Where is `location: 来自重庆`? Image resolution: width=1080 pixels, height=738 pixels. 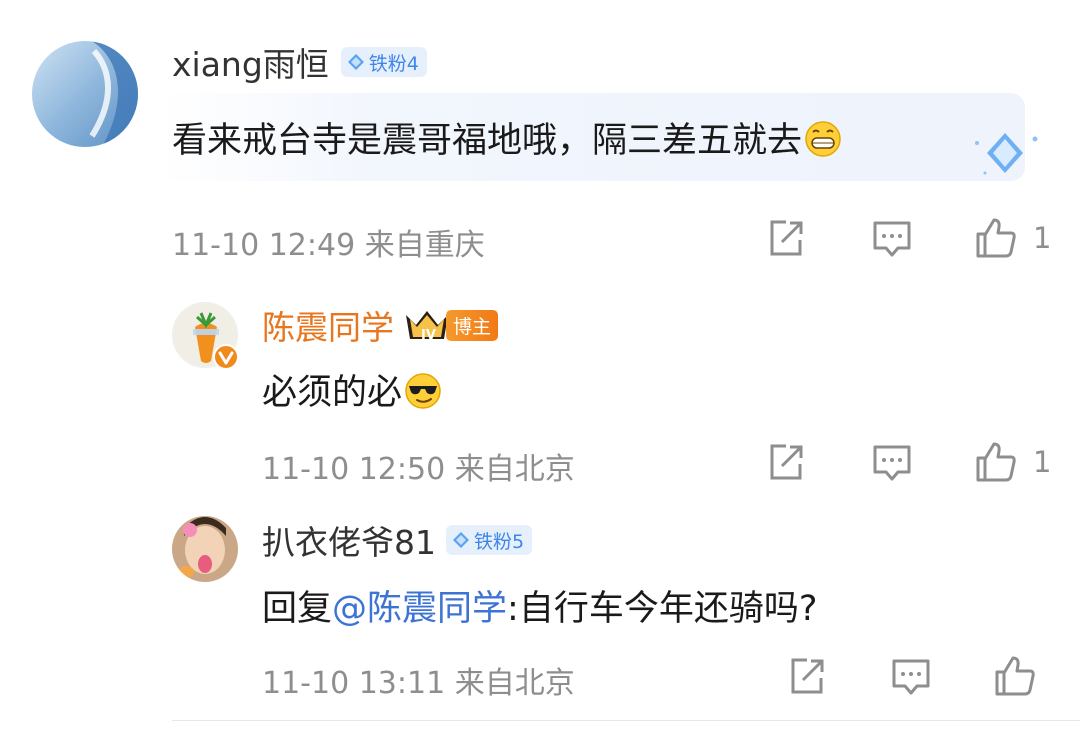 location: 来自重庆 is located at coordinates (424, 245).